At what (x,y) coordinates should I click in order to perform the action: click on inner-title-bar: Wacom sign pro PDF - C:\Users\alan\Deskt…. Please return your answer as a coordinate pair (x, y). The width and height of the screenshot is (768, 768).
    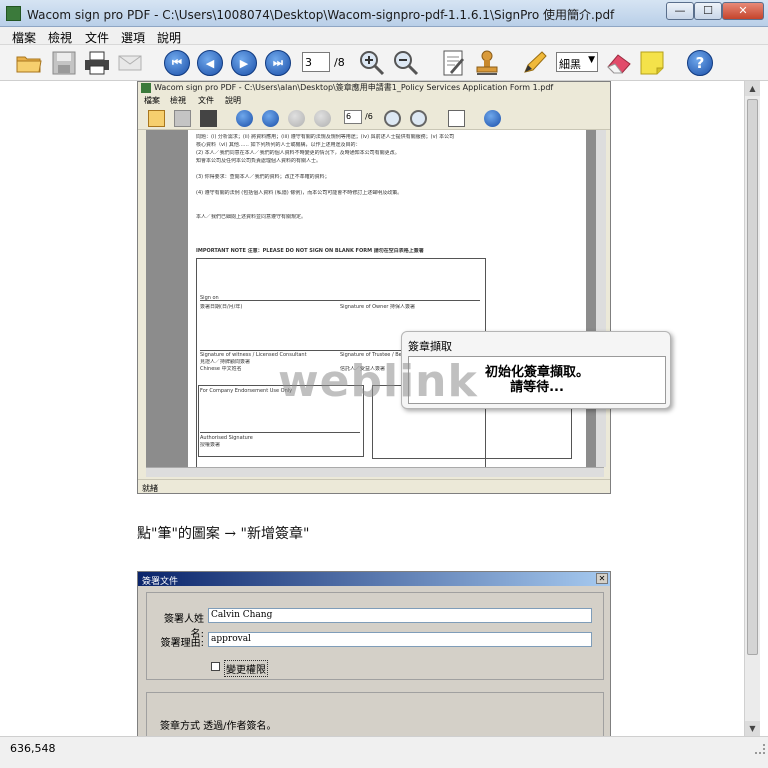
    Looking at the image, I should click on (374, 88).